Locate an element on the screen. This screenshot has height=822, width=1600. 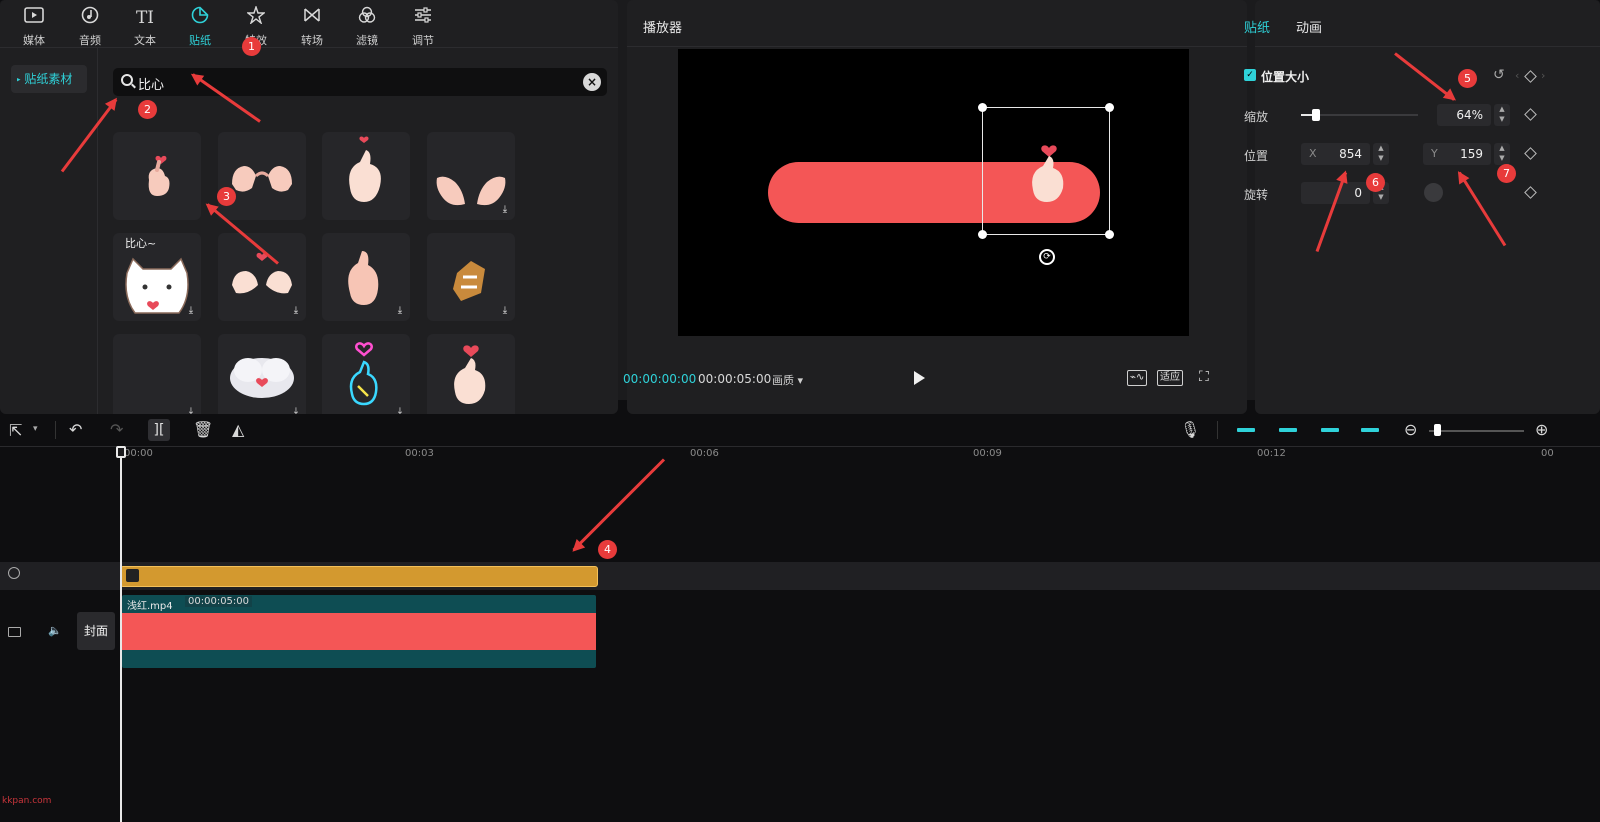
scale-input: 64% is located at coordinates (1464, 115).